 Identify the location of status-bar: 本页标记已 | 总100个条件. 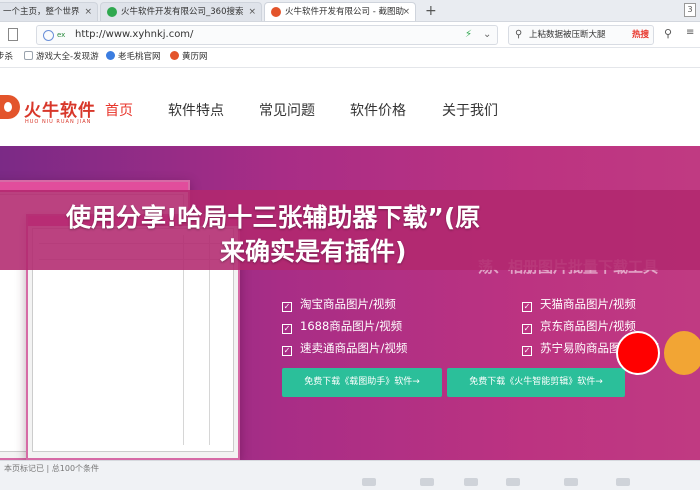
(350, 475).